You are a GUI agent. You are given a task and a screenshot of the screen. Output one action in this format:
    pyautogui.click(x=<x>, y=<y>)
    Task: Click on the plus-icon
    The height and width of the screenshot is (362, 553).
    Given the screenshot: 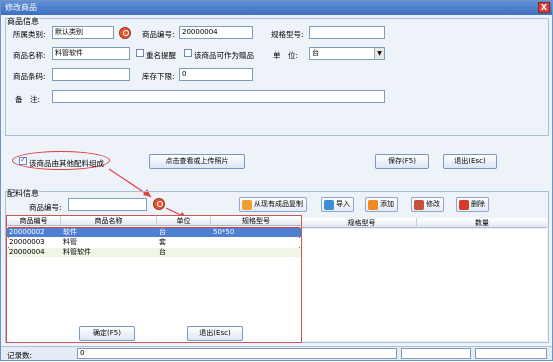 What is the action you would take?
    pyautogui.click(x=373, y=205)
    